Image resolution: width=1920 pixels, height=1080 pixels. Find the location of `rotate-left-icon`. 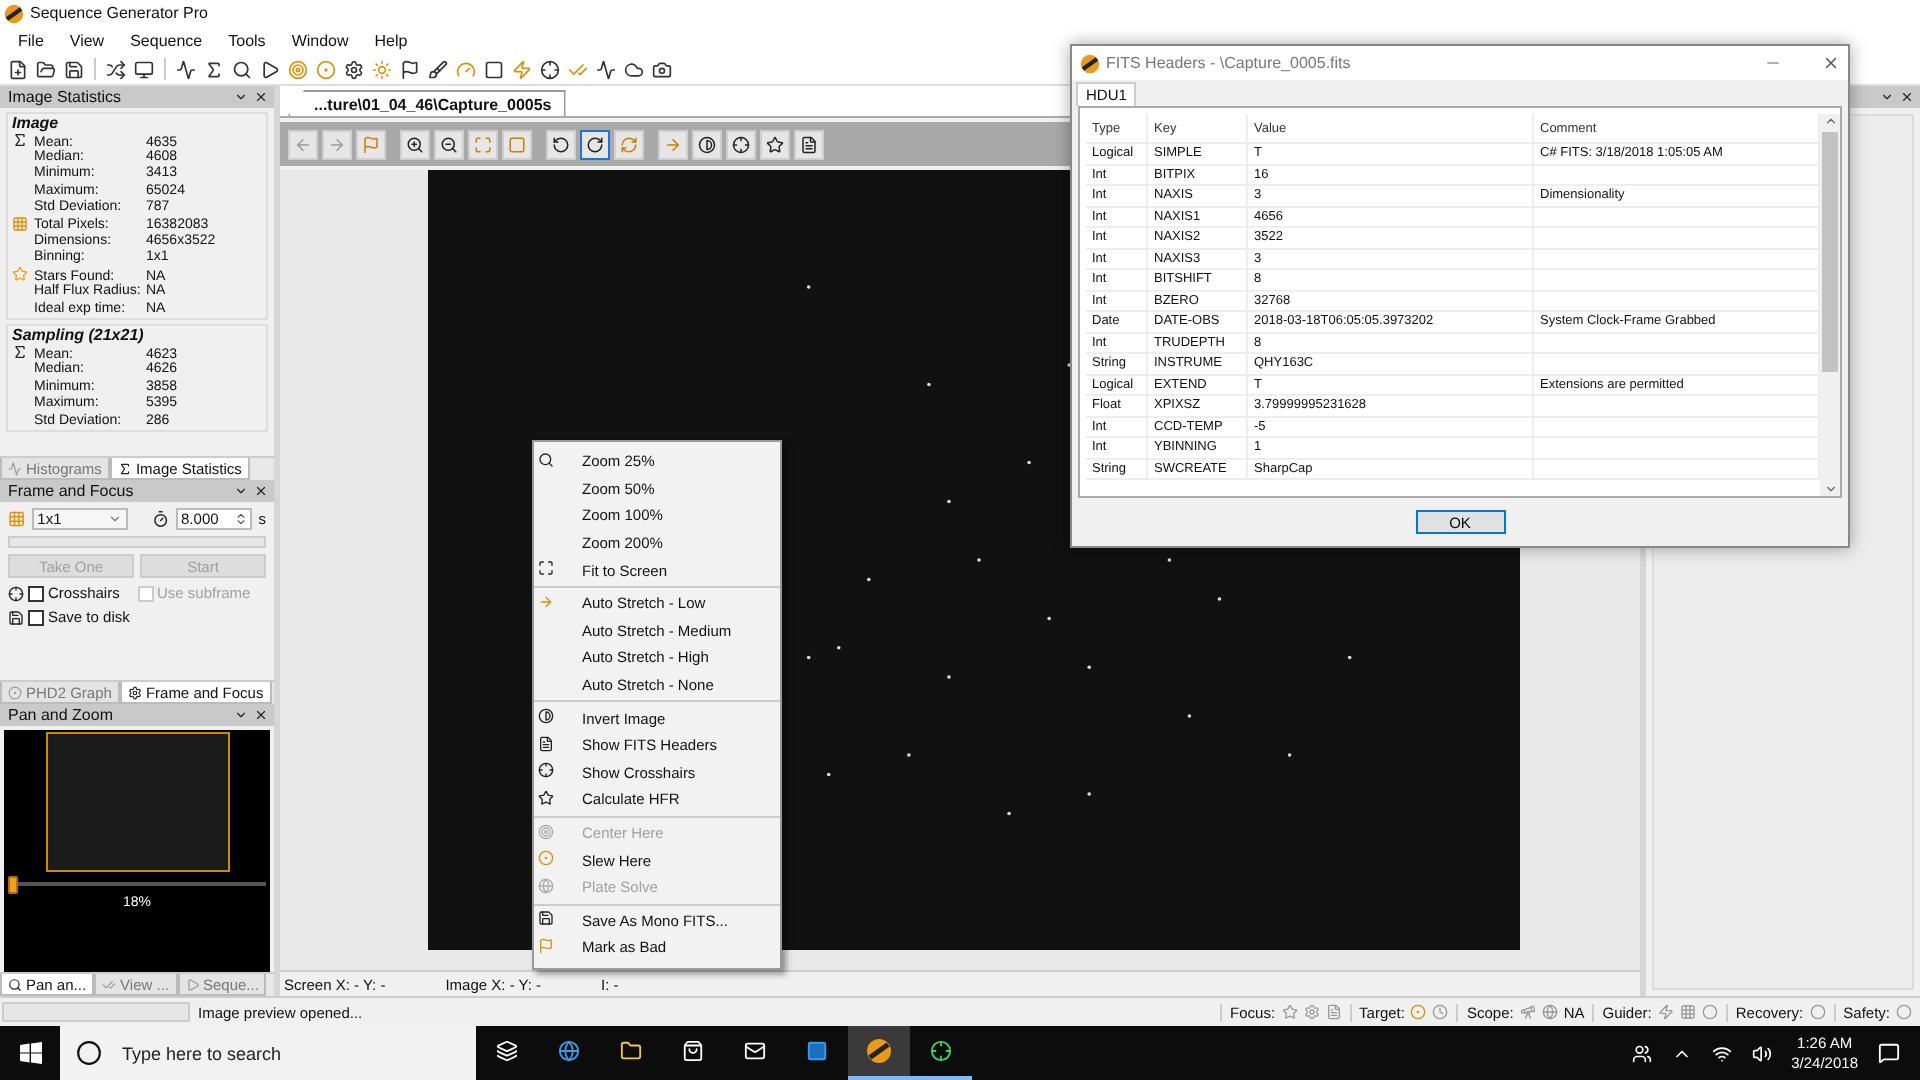

rotate-left-icon is located at coordinates (561, 144).